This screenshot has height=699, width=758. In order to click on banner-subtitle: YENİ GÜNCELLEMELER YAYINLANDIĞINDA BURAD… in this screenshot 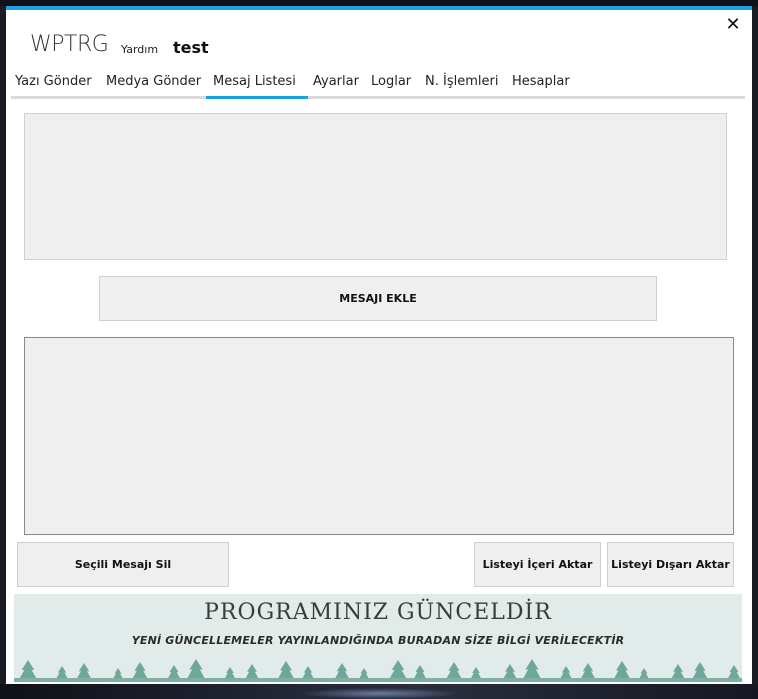, I will do `click(378, 640)`.